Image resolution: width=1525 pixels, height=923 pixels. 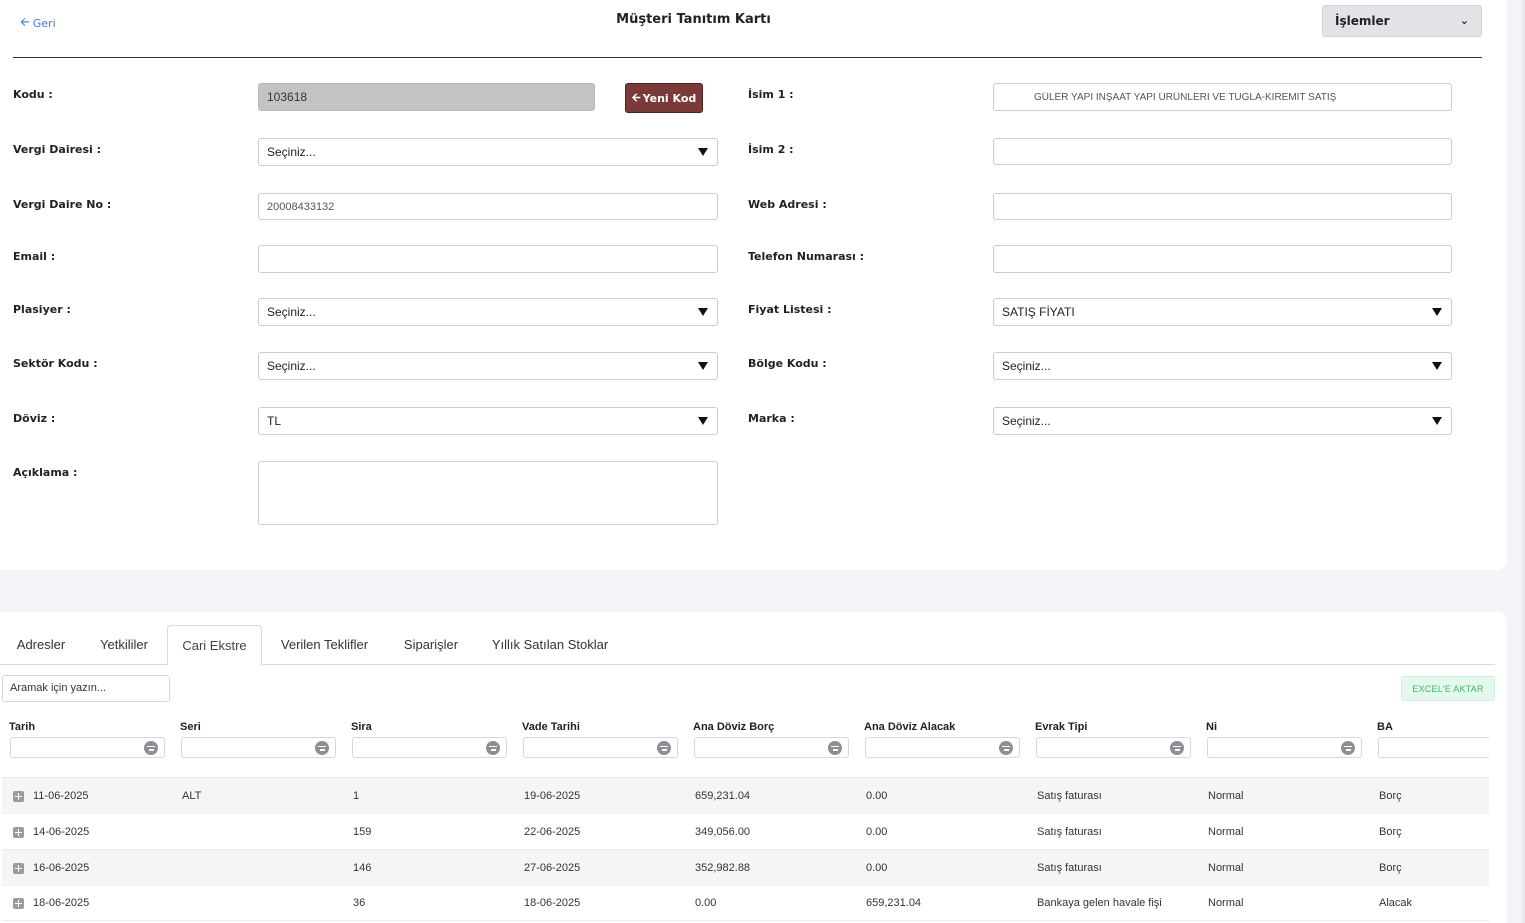 What do you see at coordinates (124, 645) in the screenshot?
I see `tab-yetkililer: Yetkililer` at bounding box center [124, 645].